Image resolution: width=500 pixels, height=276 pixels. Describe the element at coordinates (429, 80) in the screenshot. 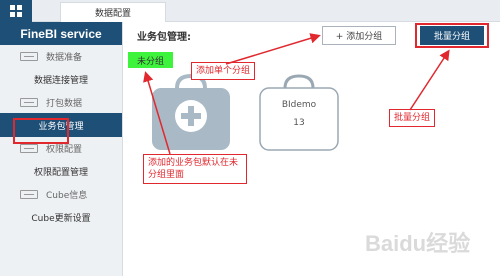

I see `arrow-to-batch-group` at that location.